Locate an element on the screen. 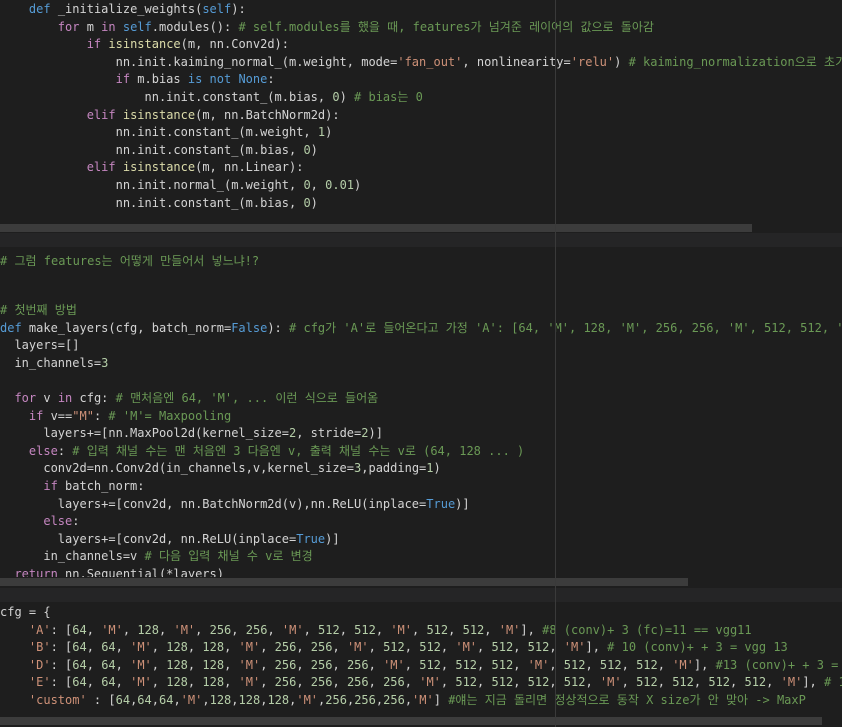 The image size is (842, 727). code-line: nn.init.constant_(m.bias, 0) is located at coordinates (421, 151).